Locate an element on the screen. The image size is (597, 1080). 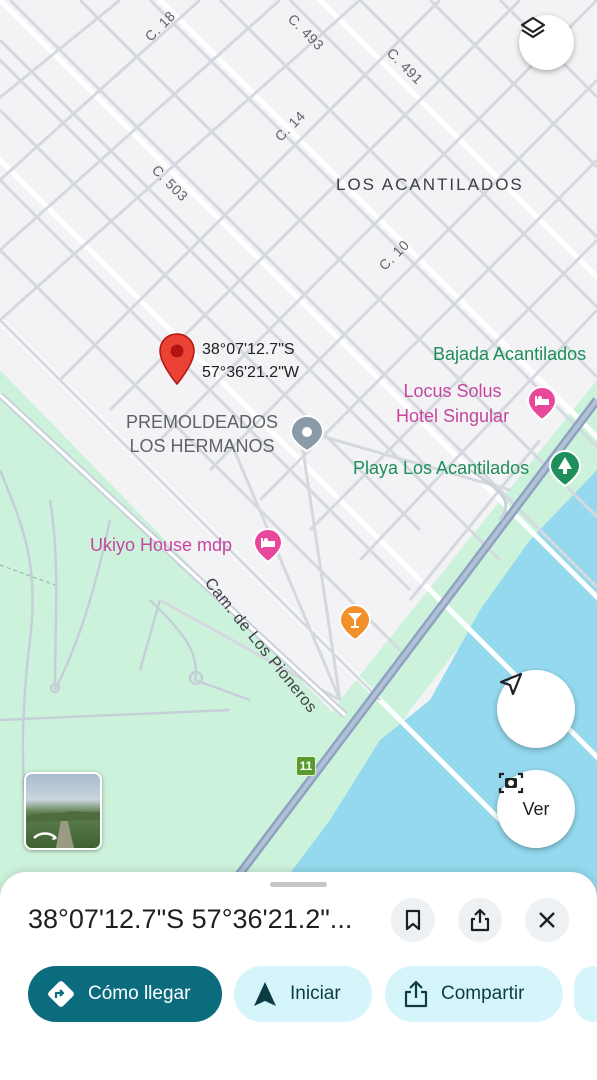
poi-locus-solus: Locus Solus Hotel Singular is located at coordinates (452, 404).